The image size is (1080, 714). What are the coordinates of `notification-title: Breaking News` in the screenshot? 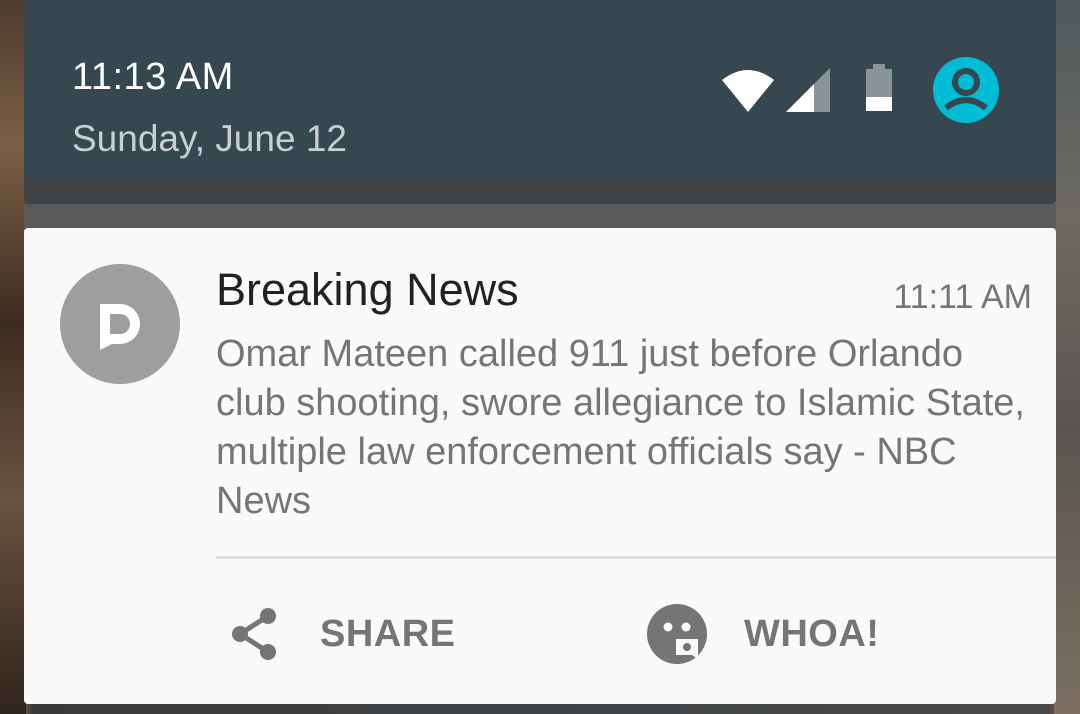 It's located at (367, 289).